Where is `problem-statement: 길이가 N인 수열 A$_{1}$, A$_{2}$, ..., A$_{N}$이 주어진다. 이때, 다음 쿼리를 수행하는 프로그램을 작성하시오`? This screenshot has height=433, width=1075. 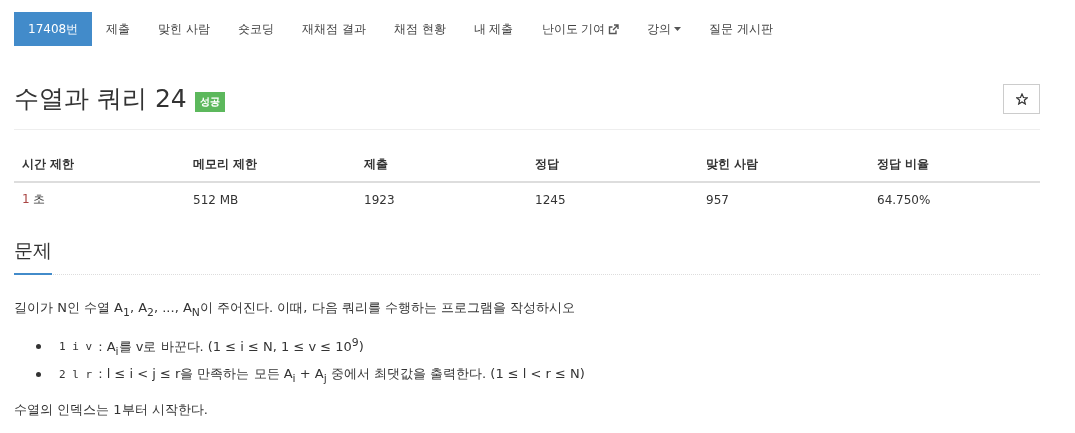 problem-statement: 길이가 N인 수열 A$_{1}$, A$_{2}$, ..., A$_{N}$이 주어진다. 이때, 다음 쿼리를 수행하는 프로그램을 작성하시오 is located at coordinates (295, 309).